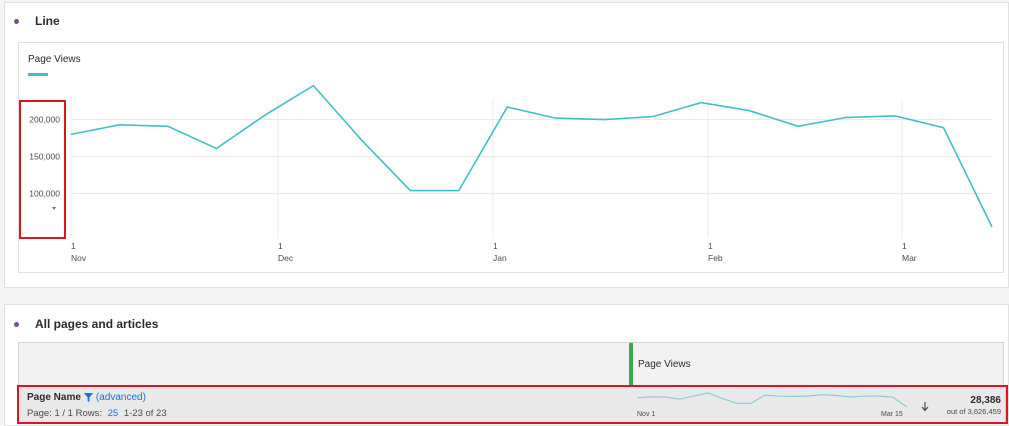 The width and height of the screenshot is (1009, 426). I want to click on table-panel-header: All pages and articles, so click(86, 324).